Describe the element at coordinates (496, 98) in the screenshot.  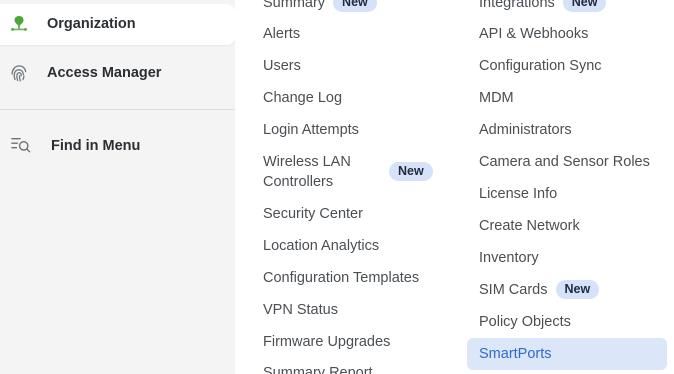
I see `menu-item-mdm: MDM` at that location.